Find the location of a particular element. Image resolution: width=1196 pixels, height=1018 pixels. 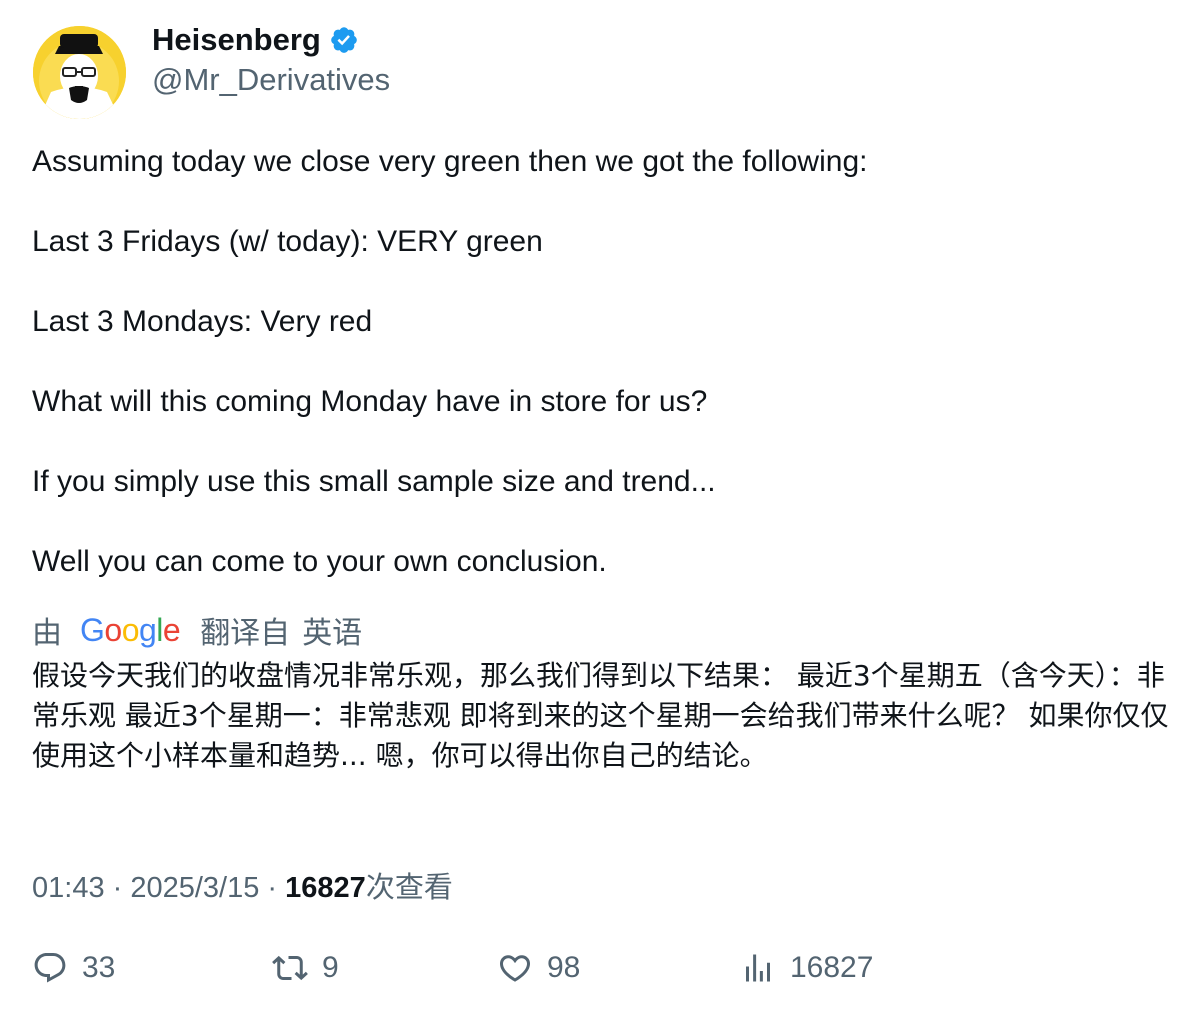

translated-by-label: 由 is located at coordinates (47, 633).